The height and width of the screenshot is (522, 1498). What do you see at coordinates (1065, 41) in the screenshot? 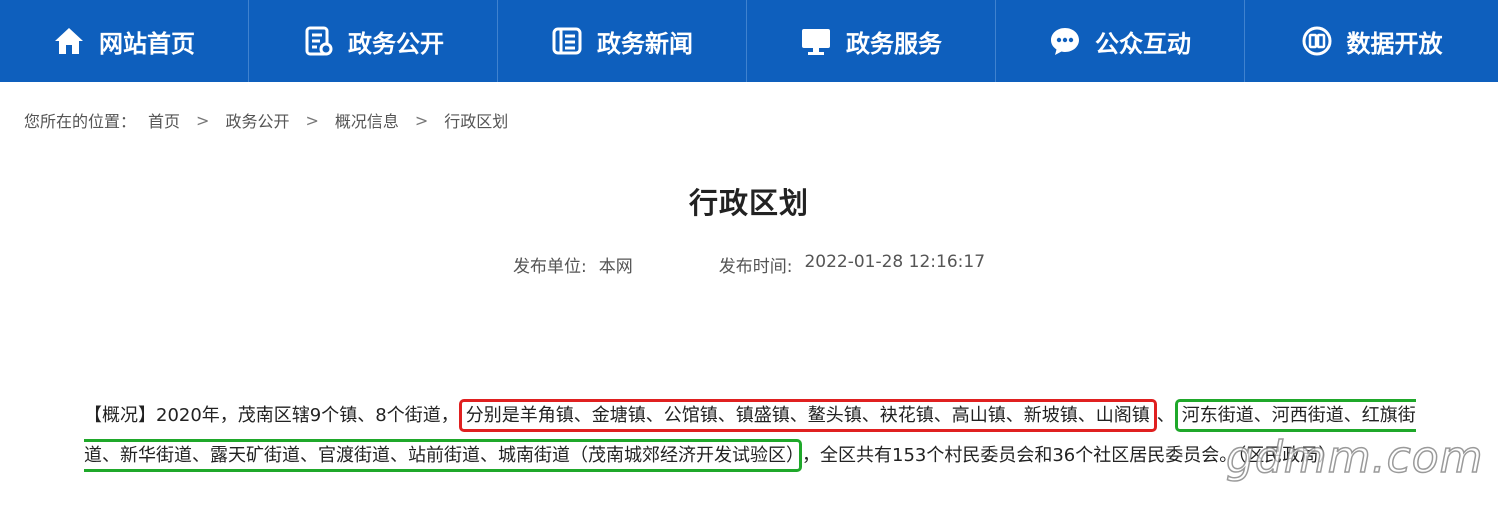
I see `chat-icon` at bounding box center [1065, 41].